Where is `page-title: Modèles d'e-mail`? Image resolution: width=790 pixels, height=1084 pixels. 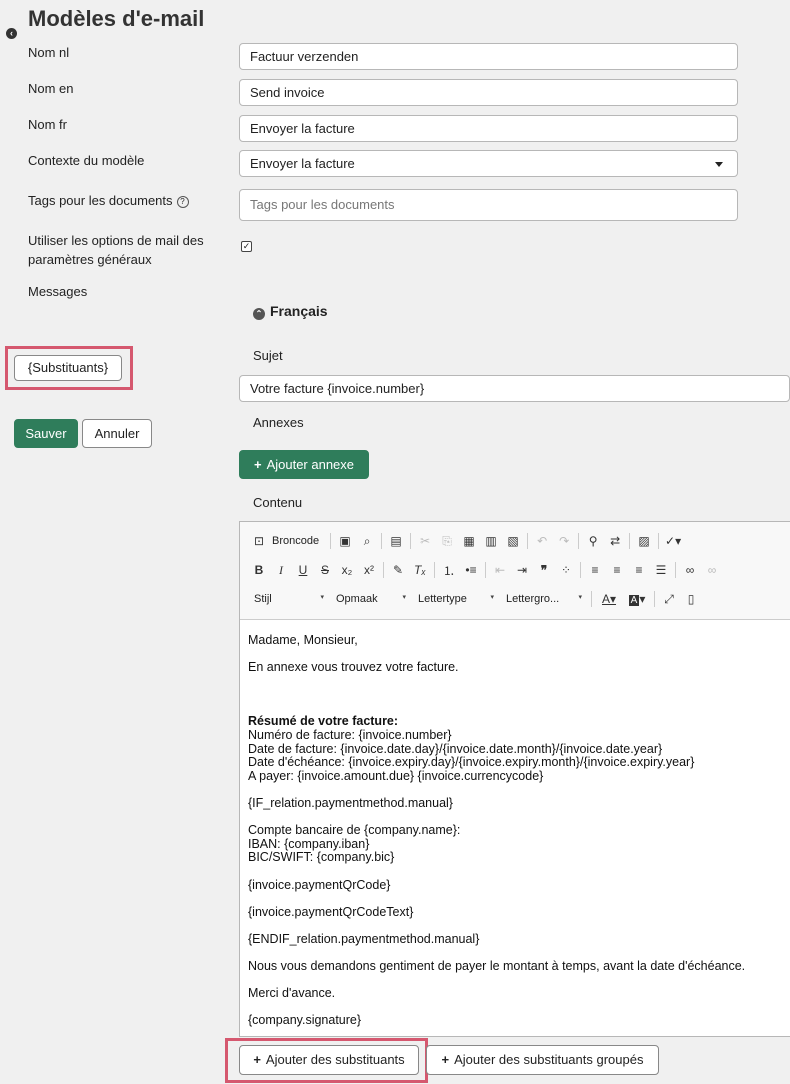 page-title: Modèles d'e-mail is located at coordinates (116, 18).